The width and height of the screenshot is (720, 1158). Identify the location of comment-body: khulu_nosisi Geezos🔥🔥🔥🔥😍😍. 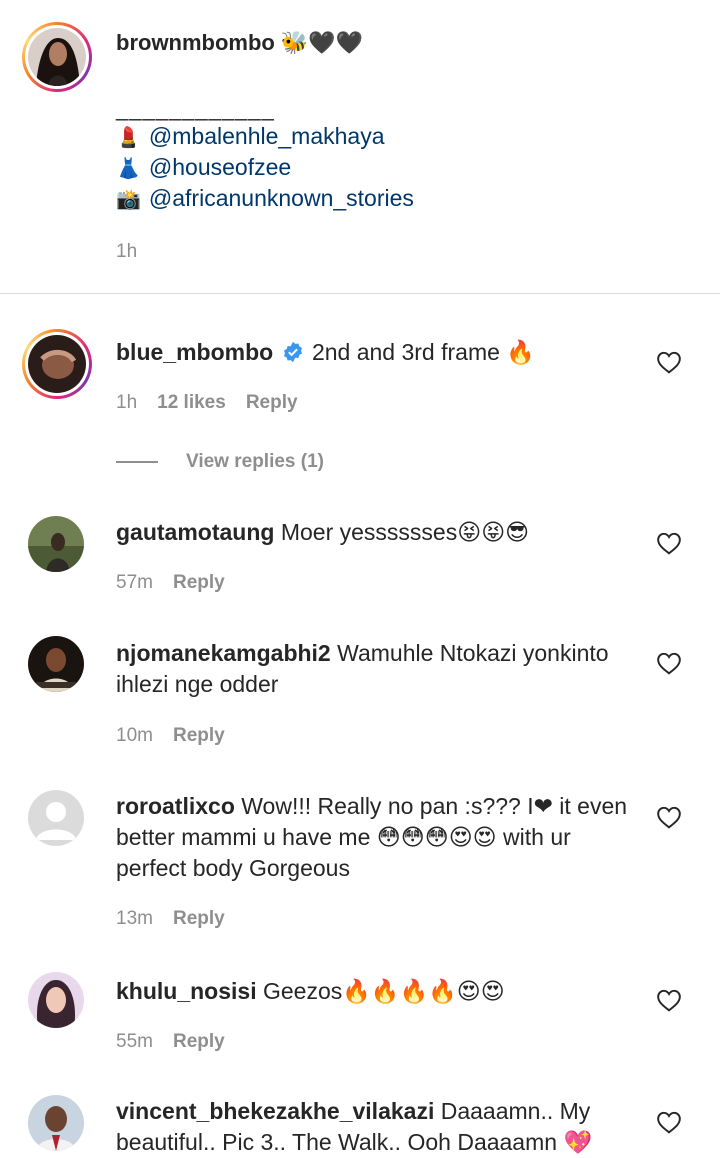
(376, 991).